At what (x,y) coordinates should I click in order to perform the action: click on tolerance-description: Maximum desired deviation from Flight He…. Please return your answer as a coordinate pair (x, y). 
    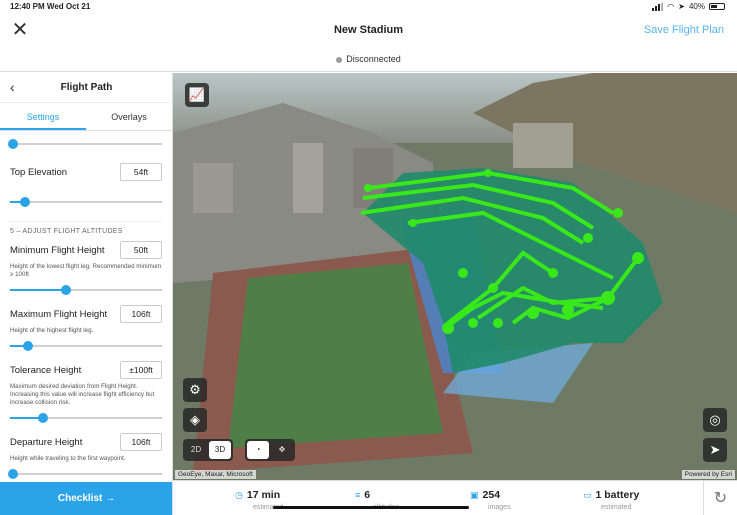
    Looking at the image, I should click on (82, 394).